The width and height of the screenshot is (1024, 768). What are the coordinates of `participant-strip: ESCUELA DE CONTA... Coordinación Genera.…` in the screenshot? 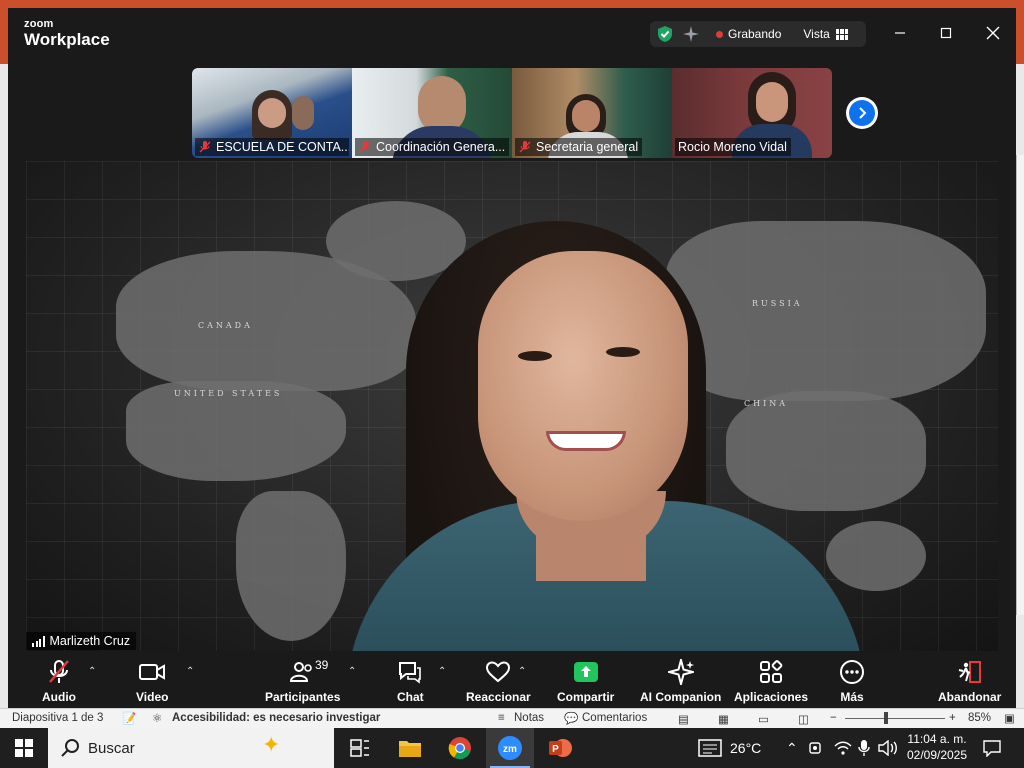 It's located at (512, 113).